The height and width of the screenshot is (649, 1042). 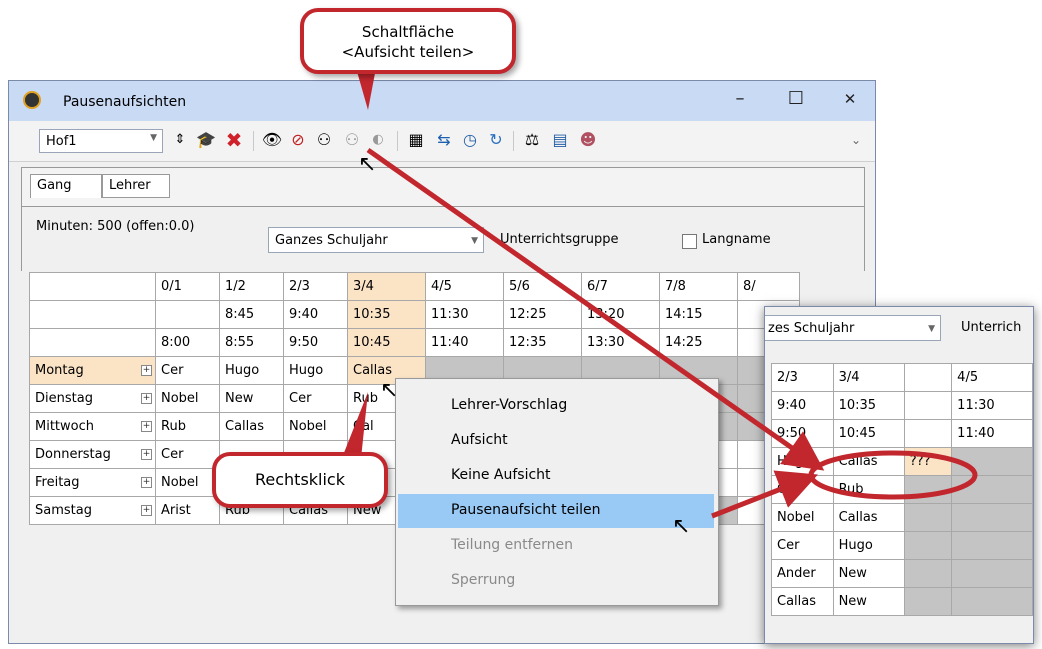 What do you see at coordinates (300, 480) in the screenshot?
I see `callout-rechtsklick: Rechtsklick` at bounding box center [300, 480].